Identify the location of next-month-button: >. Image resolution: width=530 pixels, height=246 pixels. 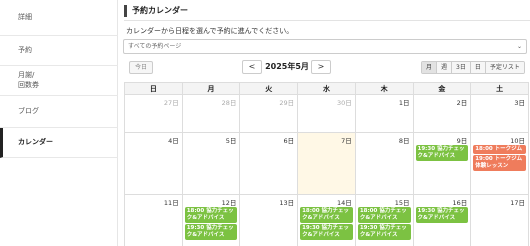
(321, 67).